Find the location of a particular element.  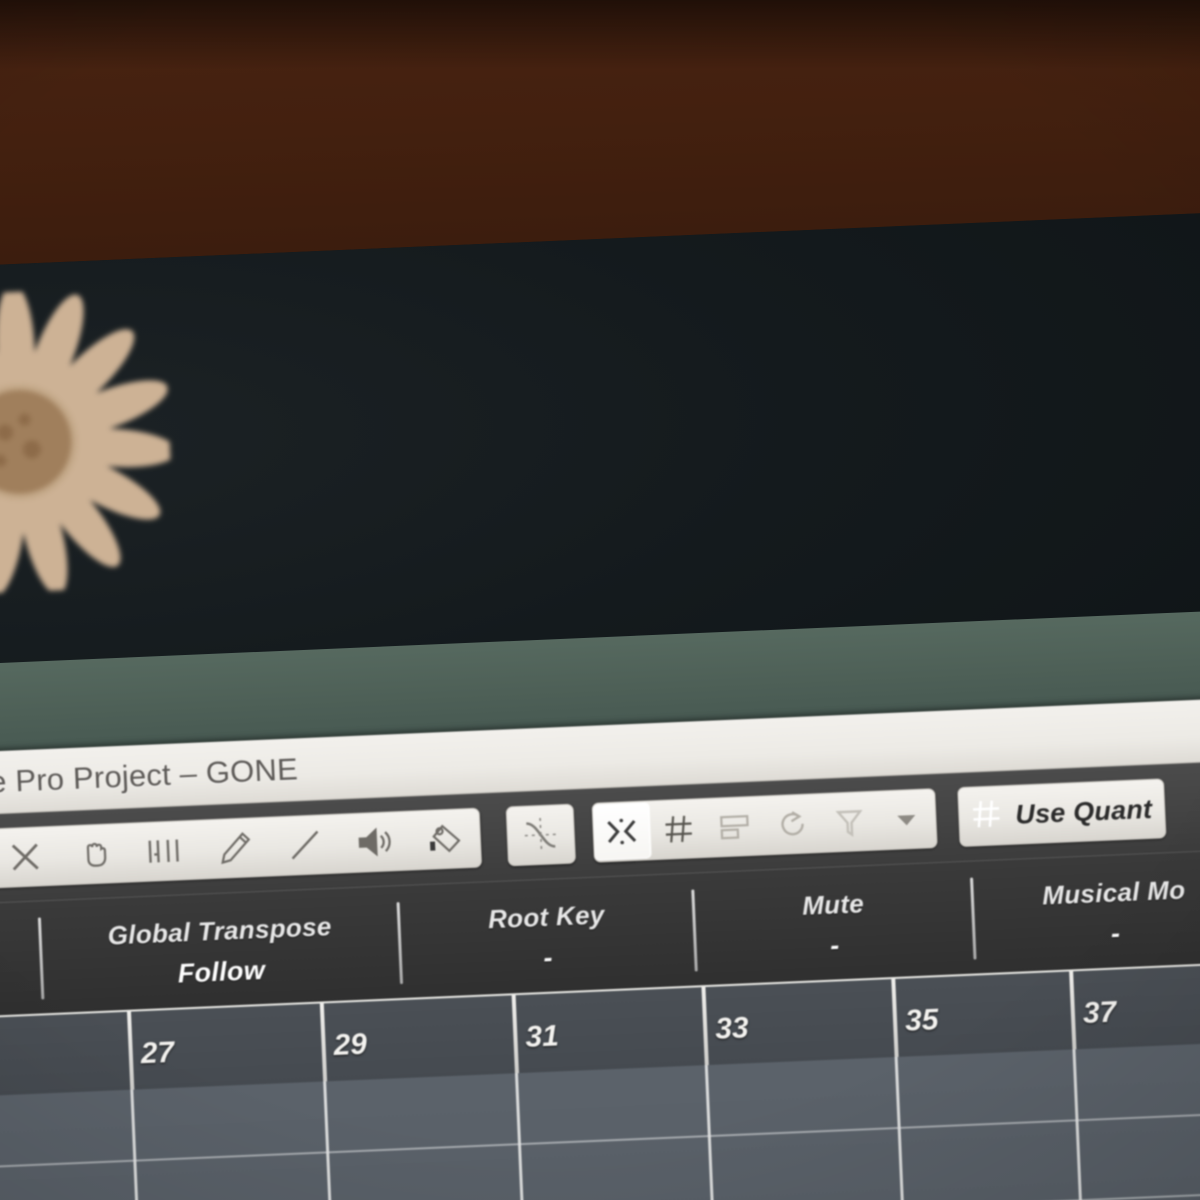

snap-arrows-icon is located at coordinates (621, 832).